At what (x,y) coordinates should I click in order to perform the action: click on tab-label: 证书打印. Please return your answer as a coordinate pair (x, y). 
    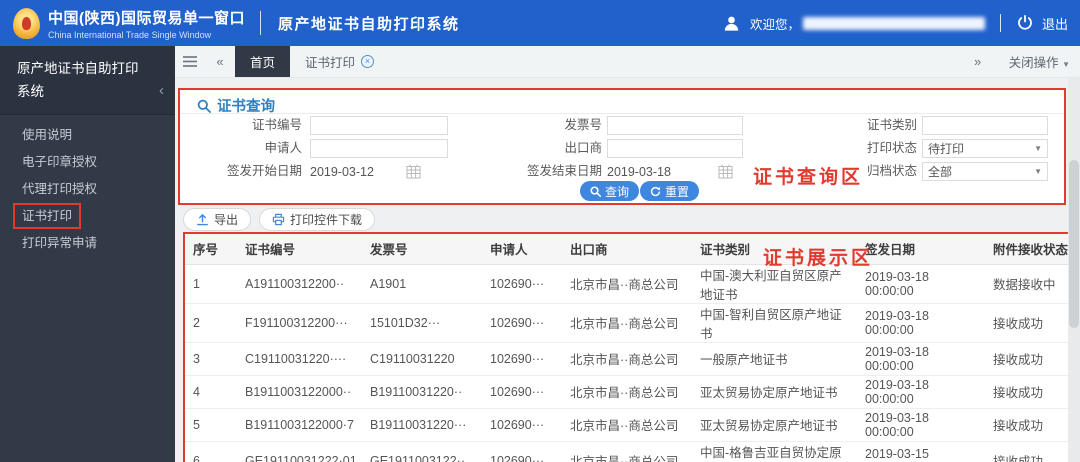
    Looking at the image, I should click on (330, 63).